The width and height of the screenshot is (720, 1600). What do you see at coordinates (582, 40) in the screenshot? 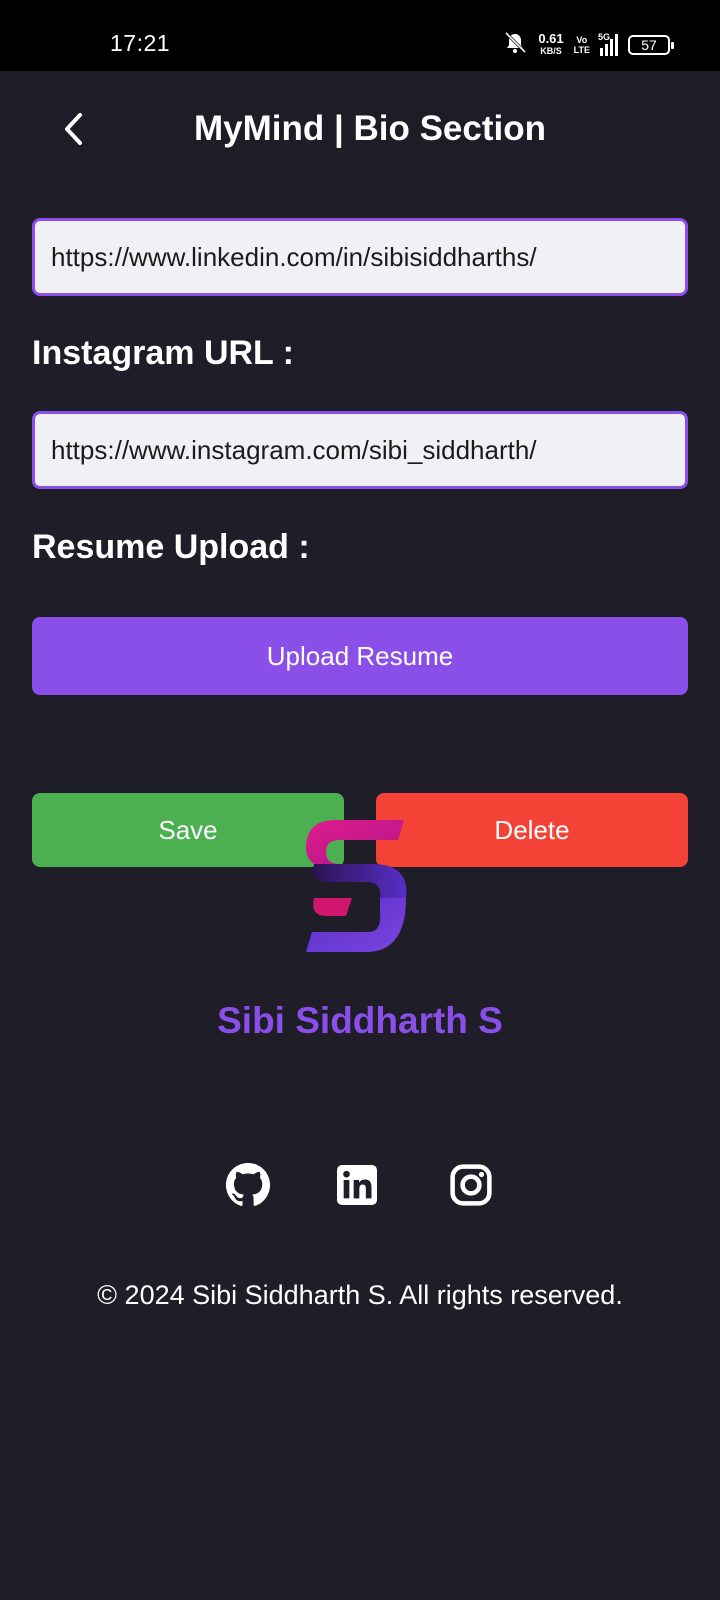
I see `volte-top: Vo` at bounding box center [582, 40].